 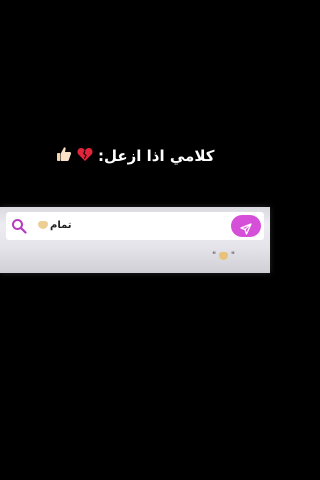 I want to click on reply-close-quote: ", so click(x=214, y=256).